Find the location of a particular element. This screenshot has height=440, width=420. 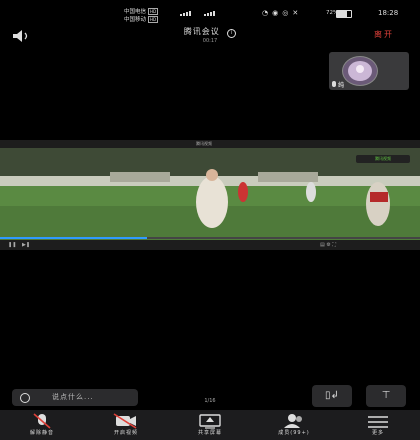

video-progress is located at coordinates (210, 238).